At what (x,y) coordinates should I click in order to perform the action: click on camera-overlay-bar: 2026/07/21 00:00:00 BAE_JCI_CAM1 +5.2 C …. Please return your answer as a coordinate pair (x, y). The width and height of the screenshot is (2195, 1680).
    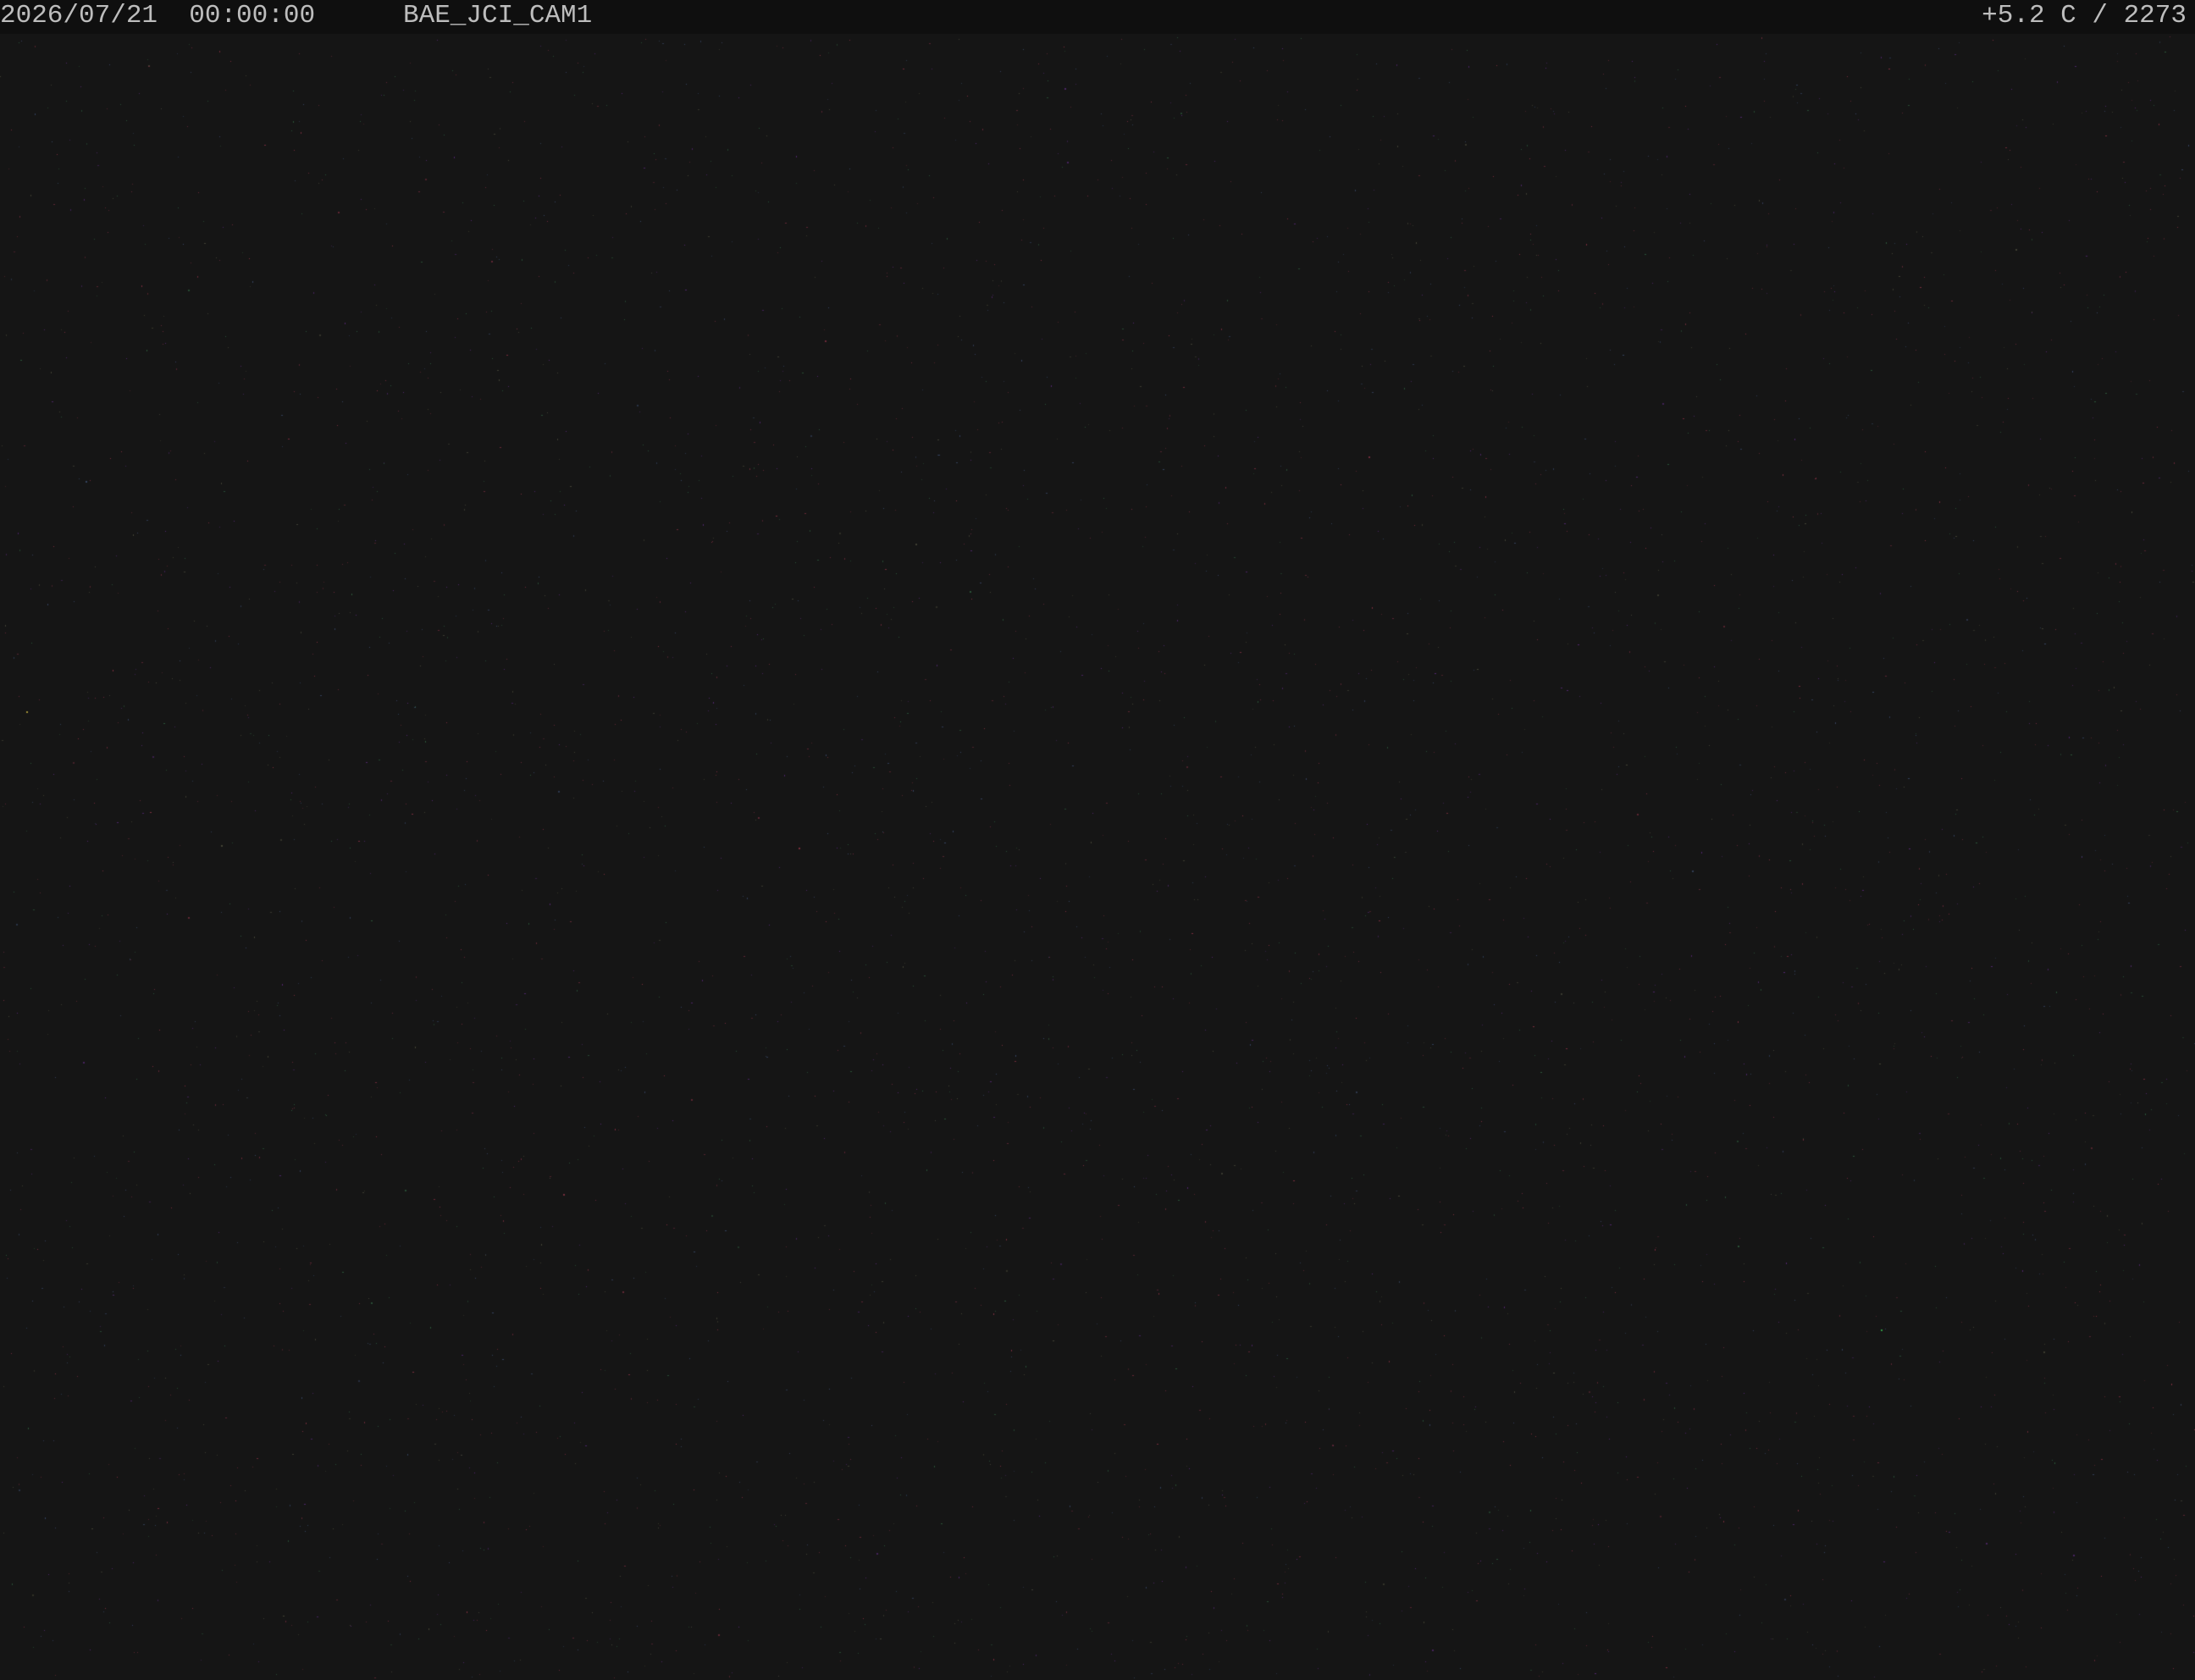
    Looking at the image, I should click on (1097, 17).